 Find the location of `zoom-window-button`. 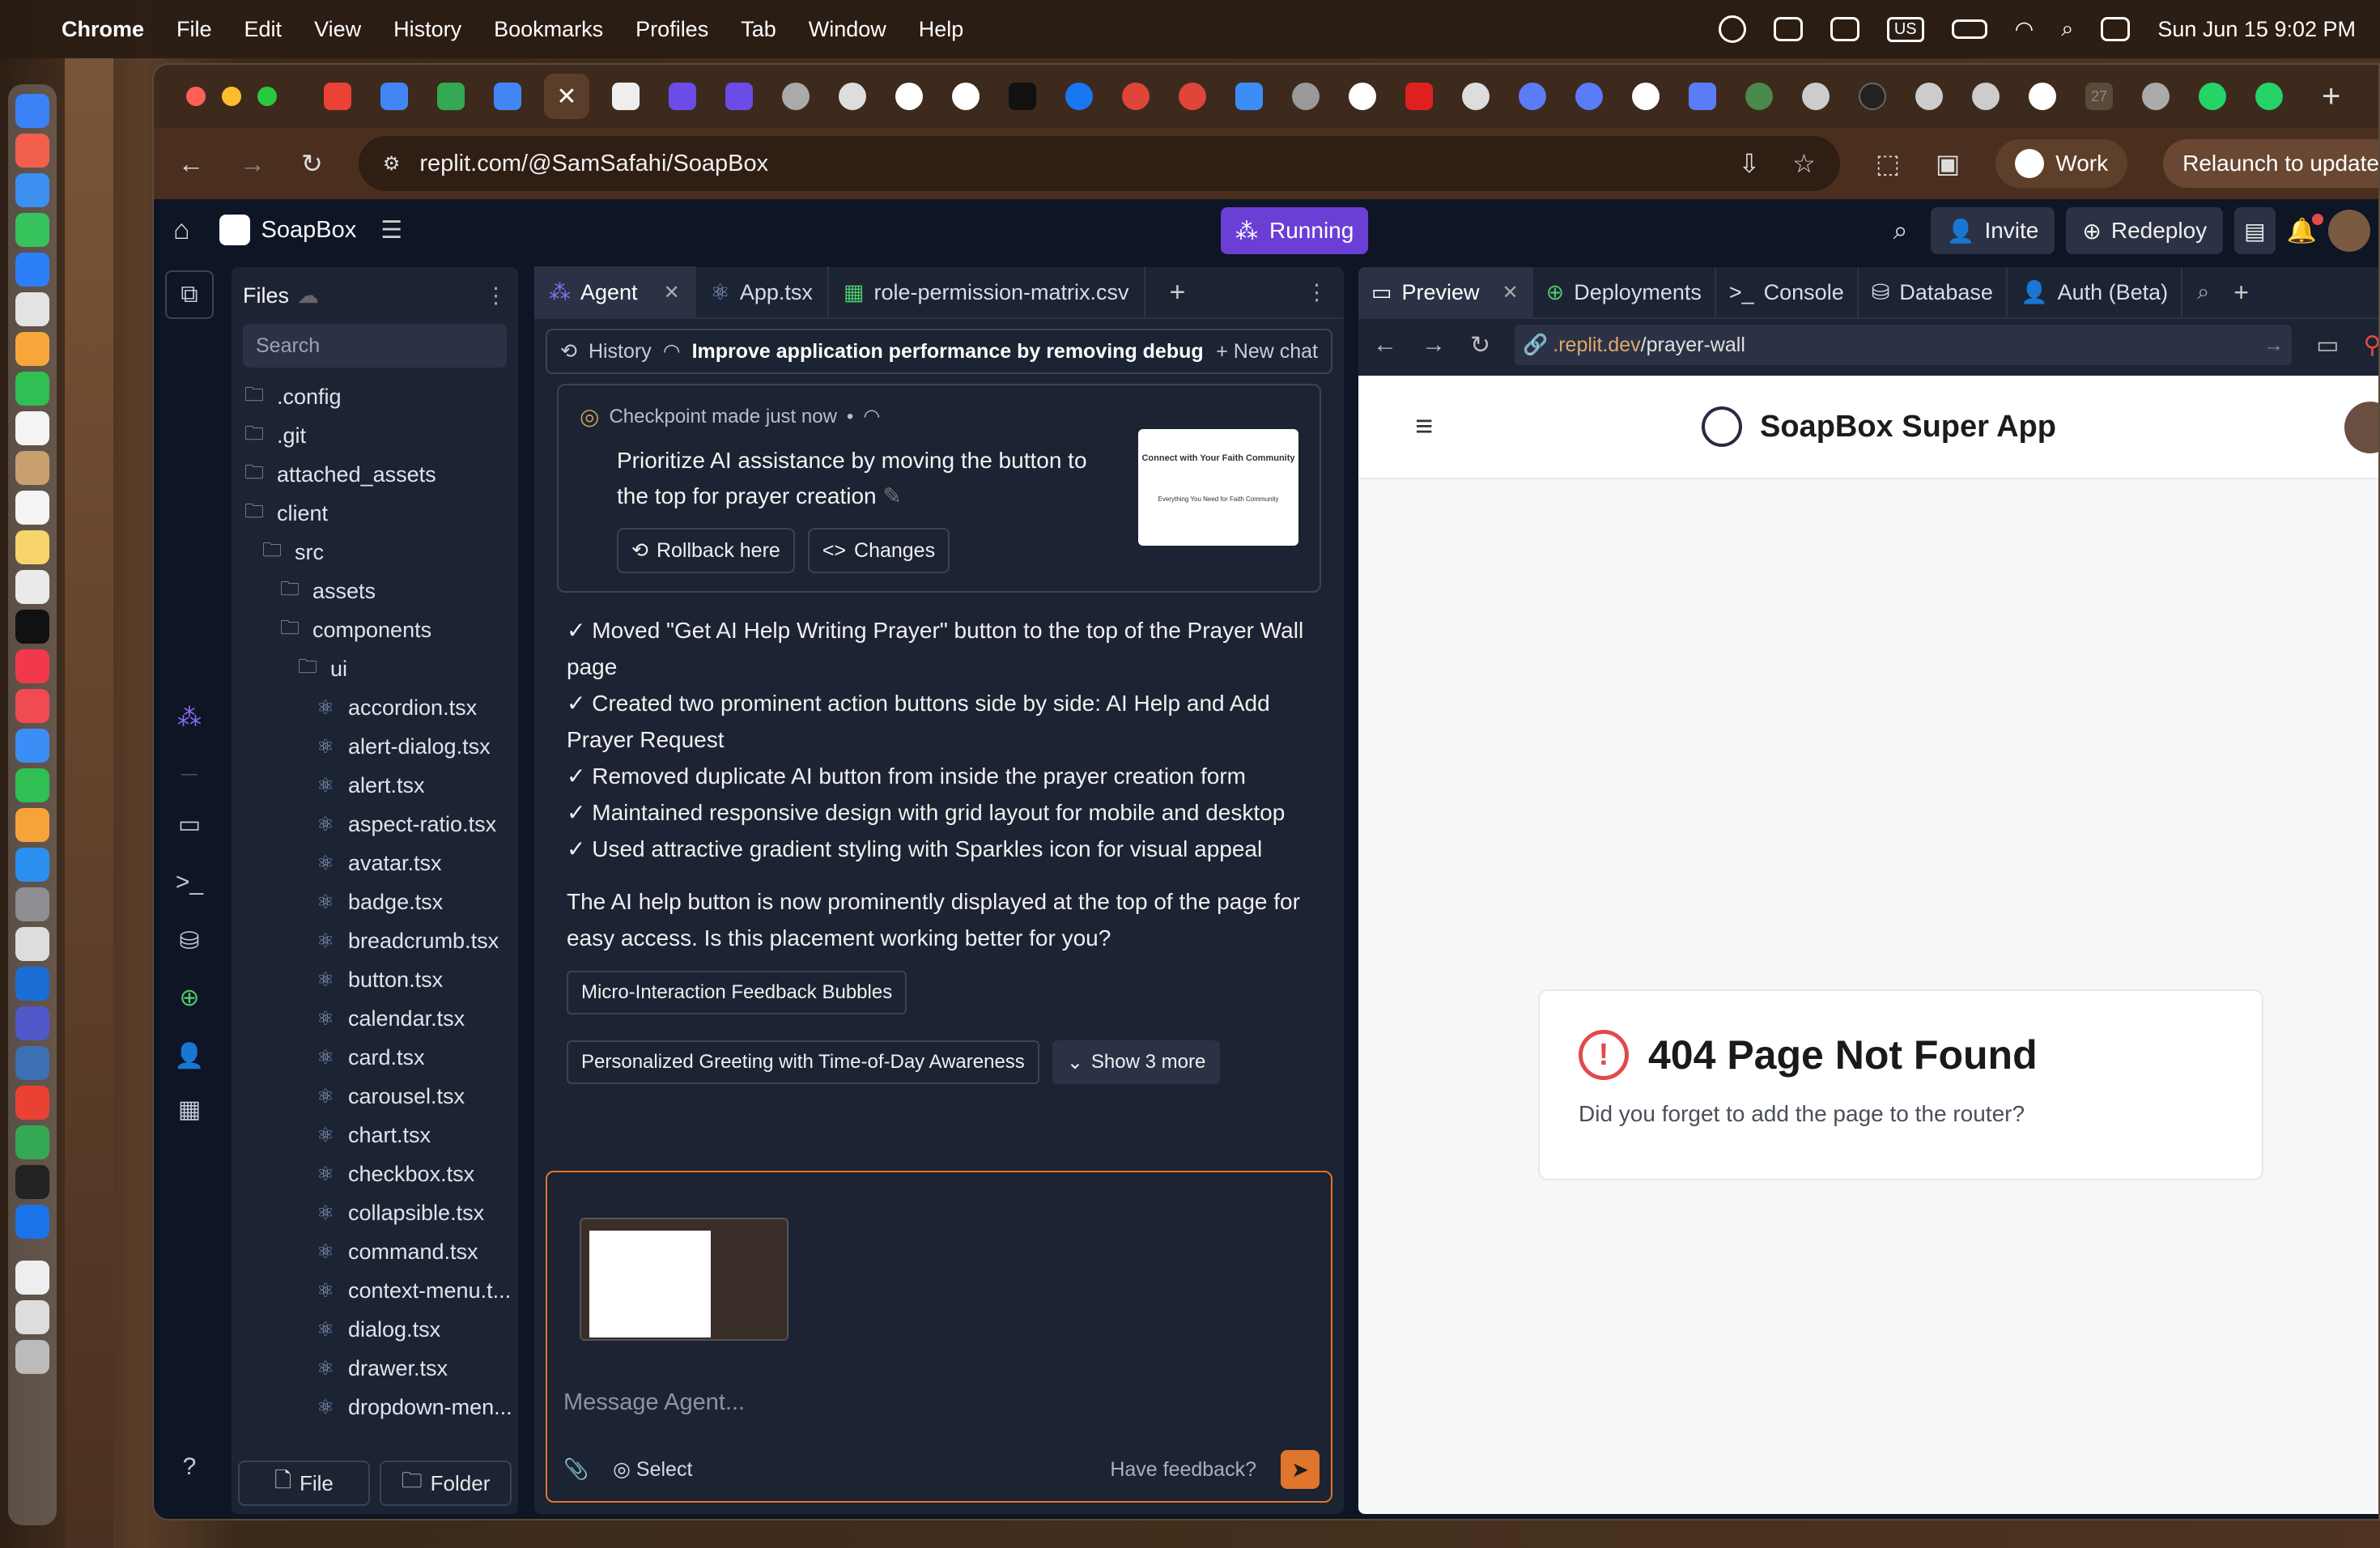

zoom-window-button is located at coordinates (267, 96).